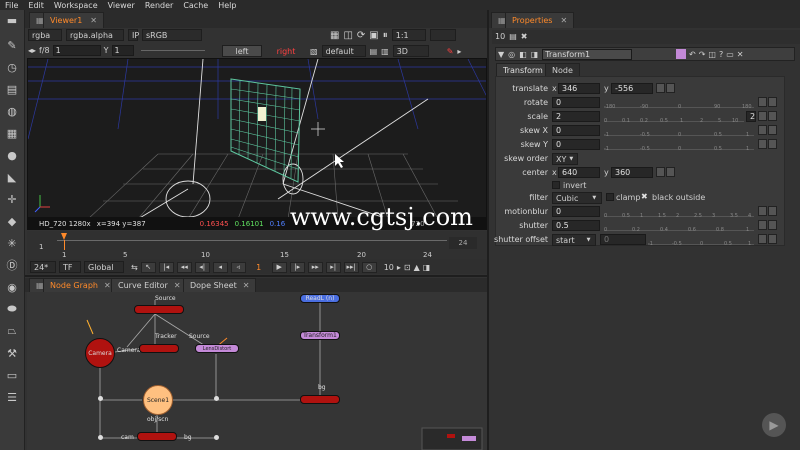 This screenshot has width=800, height=450. Describe the element at coordinates (45, 35) in the screenshot. I see `channels-dropdown: rgba` at that location.